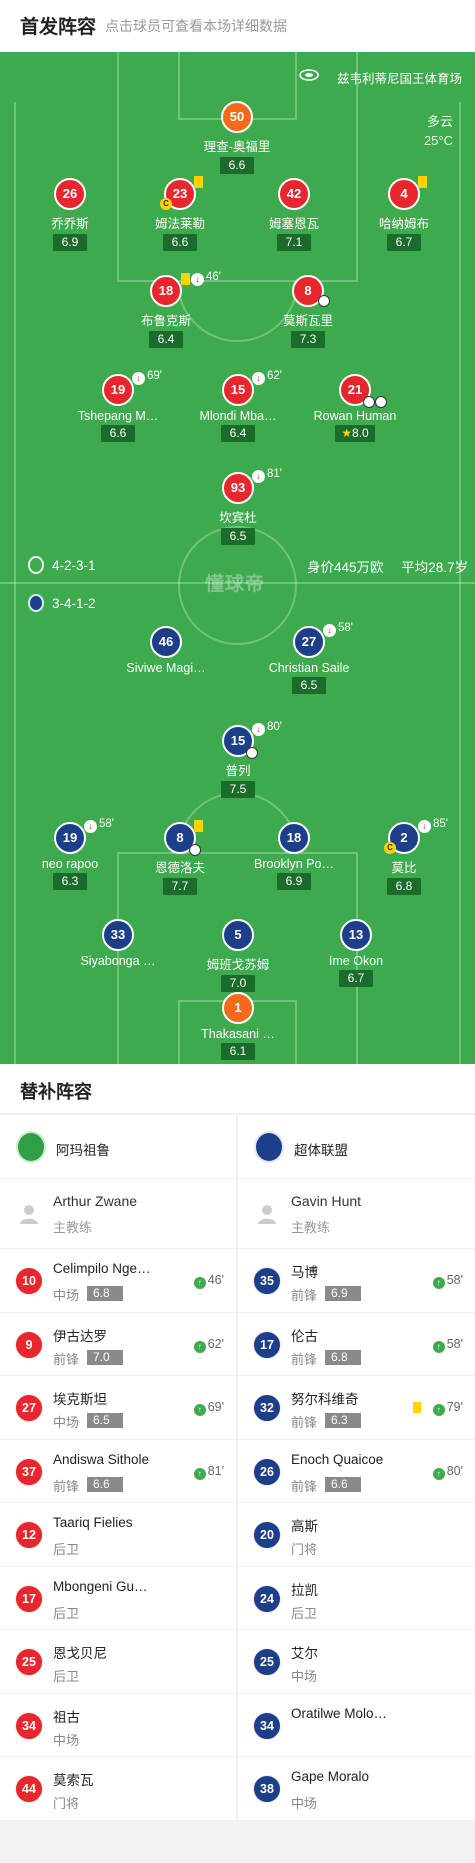 This screenshot has width=475, height=1863. What do you see at coordinates (294, 214) in the screenshot?
I see `player-home-3: 42 姆塞恩瓦 7.1` at bounding box center [294, 214].